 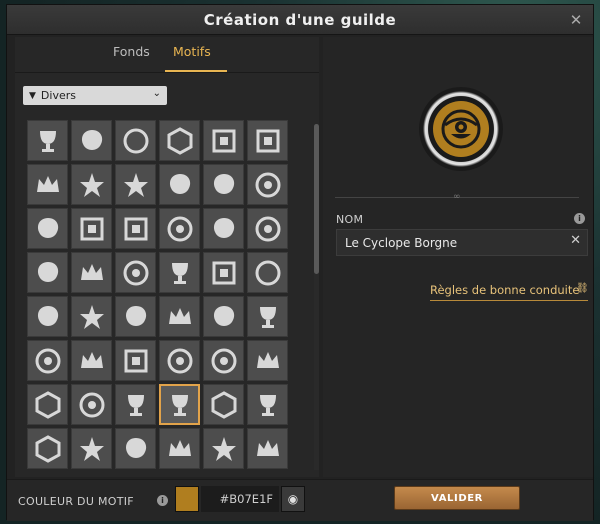 I want to click on category-filter-dropdown: ▼ Divers ⌄, so click(x=95, y=95).